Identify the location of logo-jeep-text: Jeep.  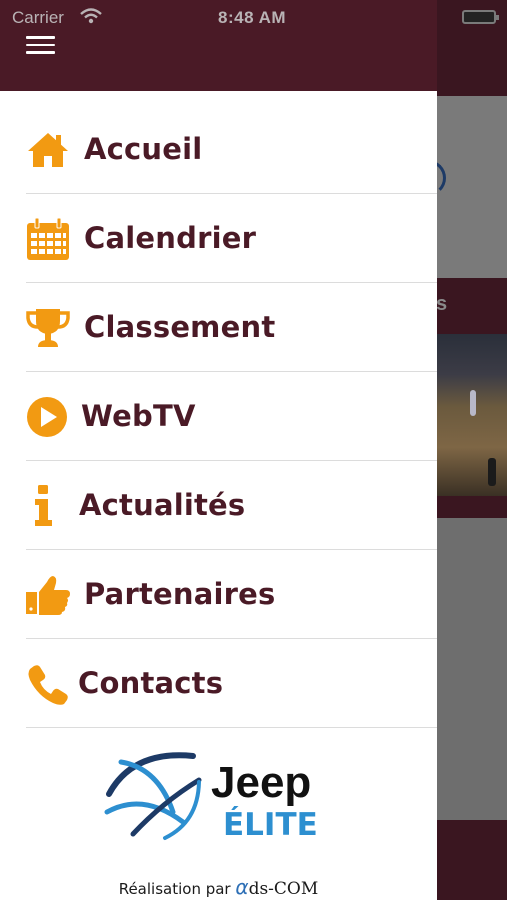
(261, 782).